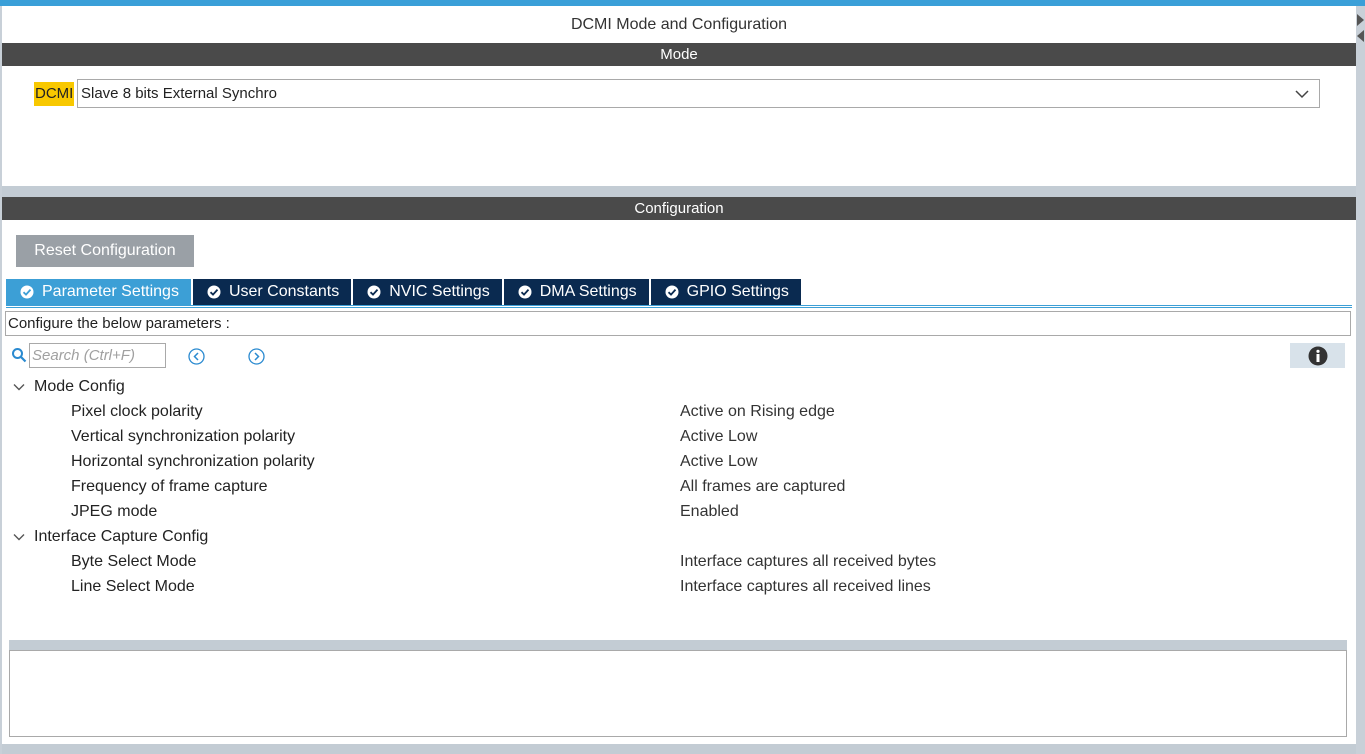  Describe the element at coordinates (1360, 26) in the screenshot. I see `collapse-arrows-icon` at that location.